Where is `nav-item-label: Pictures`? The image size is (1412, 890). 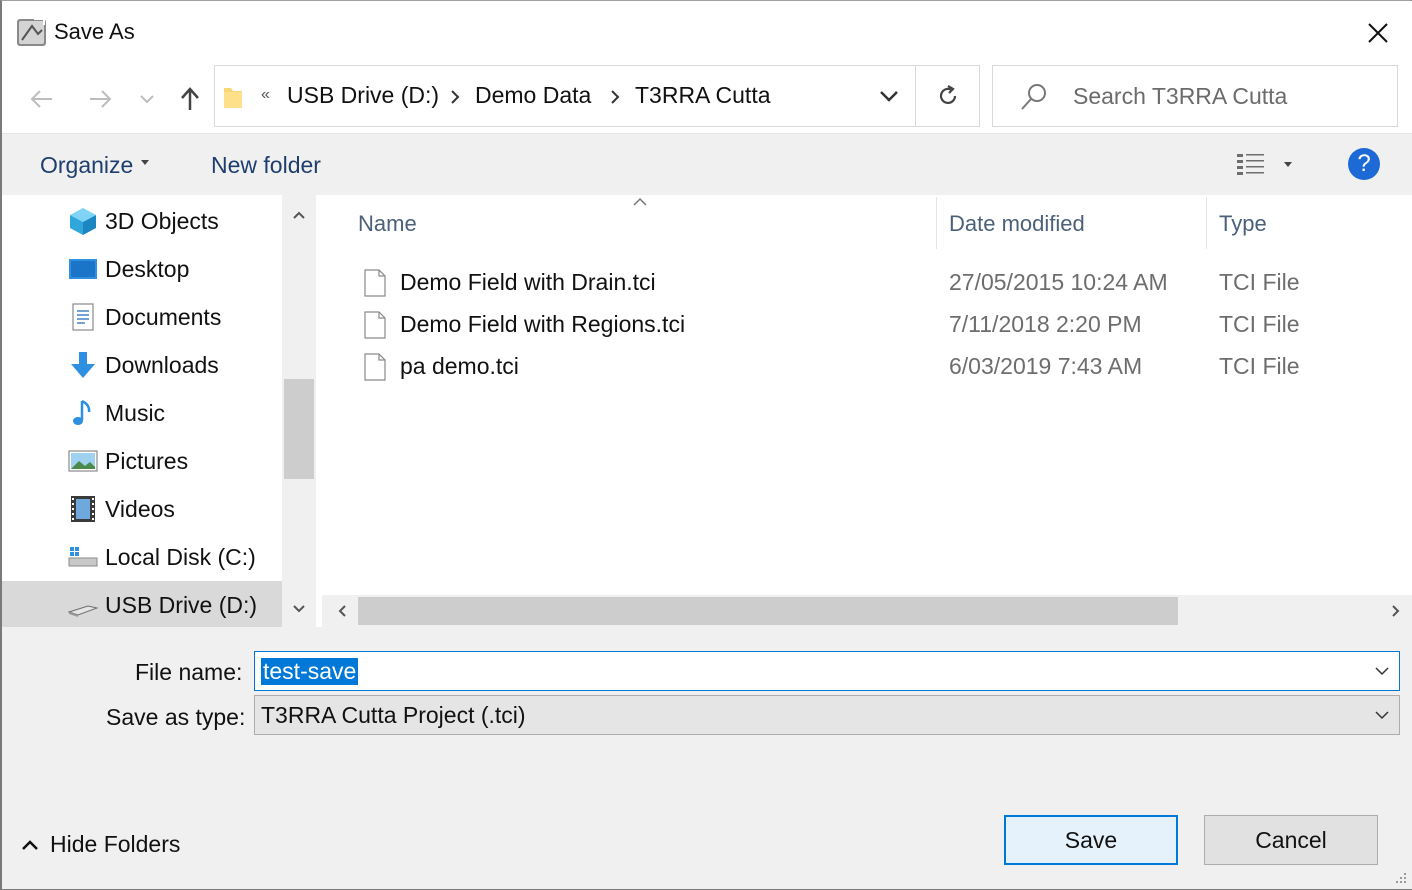
nav-item-label: Pictures is located at coordinates (147, 460).